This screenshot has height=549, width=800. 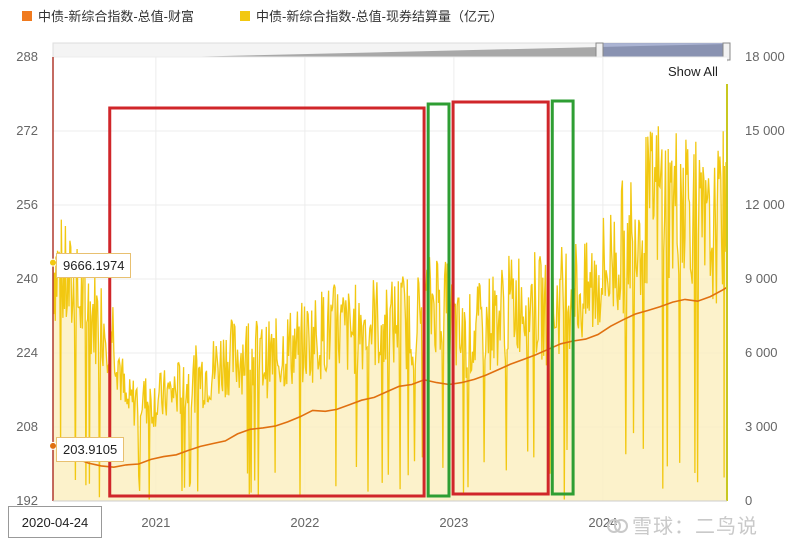 I want to click on tooltip-volume: 9666.1974, so click(x=94, y=265).